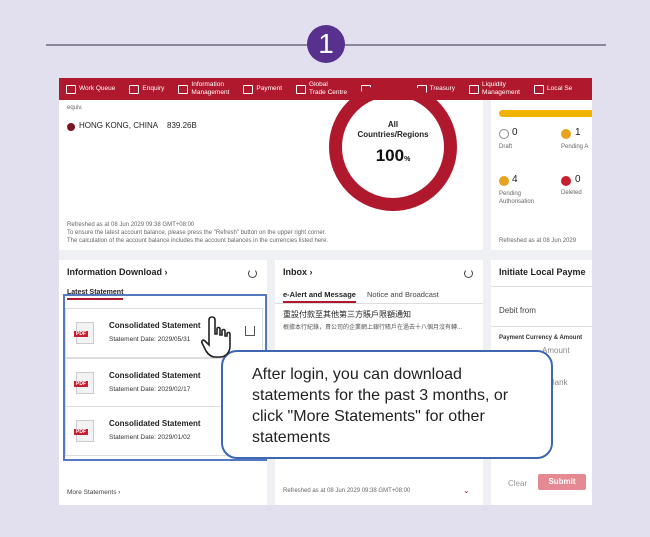 This screenshot has height=537, width=650. Describe the element at coordinates (515, 179) in the screenshot. I see `pending-auth-count: 4` at that location.